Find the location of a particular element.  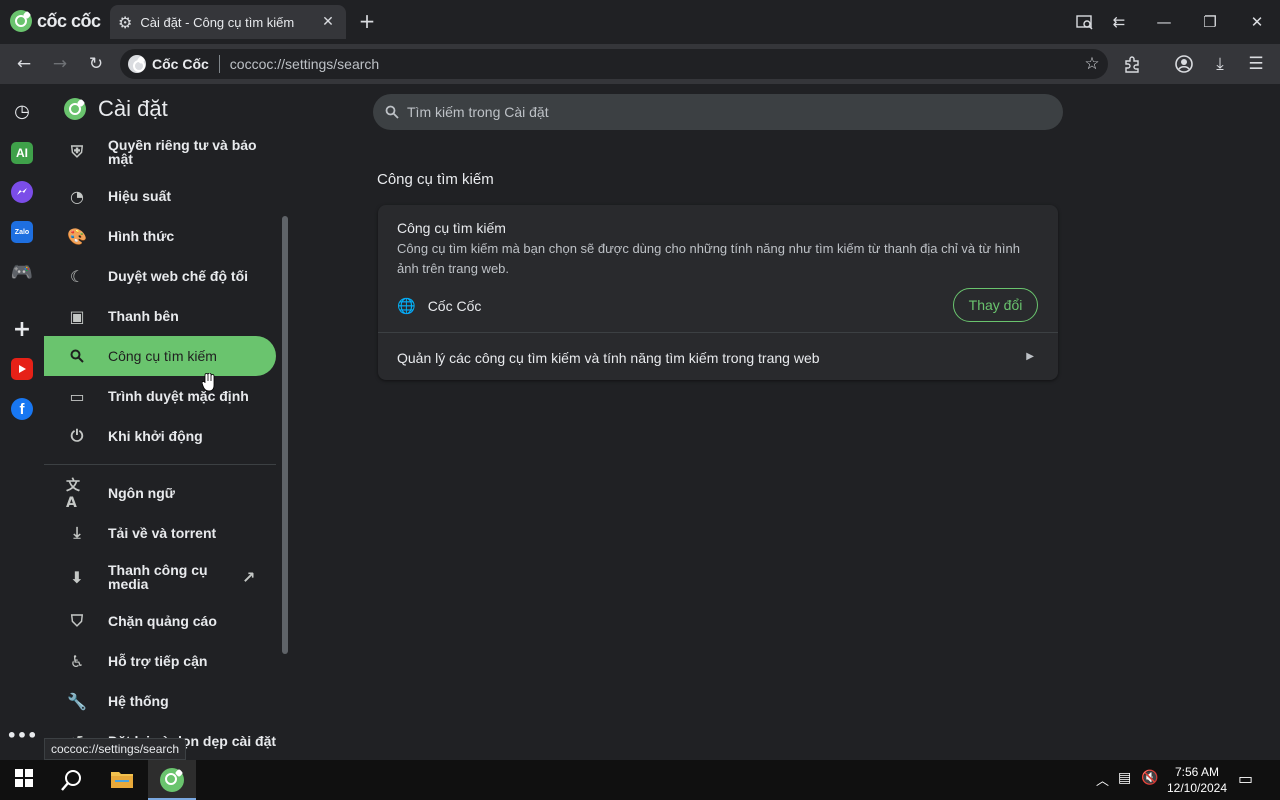

extensions-icon is located at coordinates (1132, 64).